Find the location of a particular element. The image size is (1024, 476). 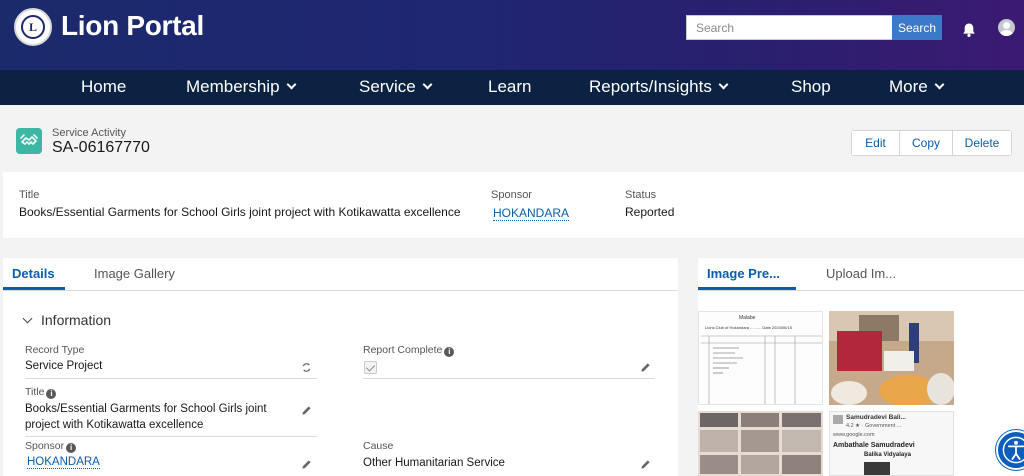

place-card-caption-2: Balika Vidyalaya is located at coordinates (887, 455).